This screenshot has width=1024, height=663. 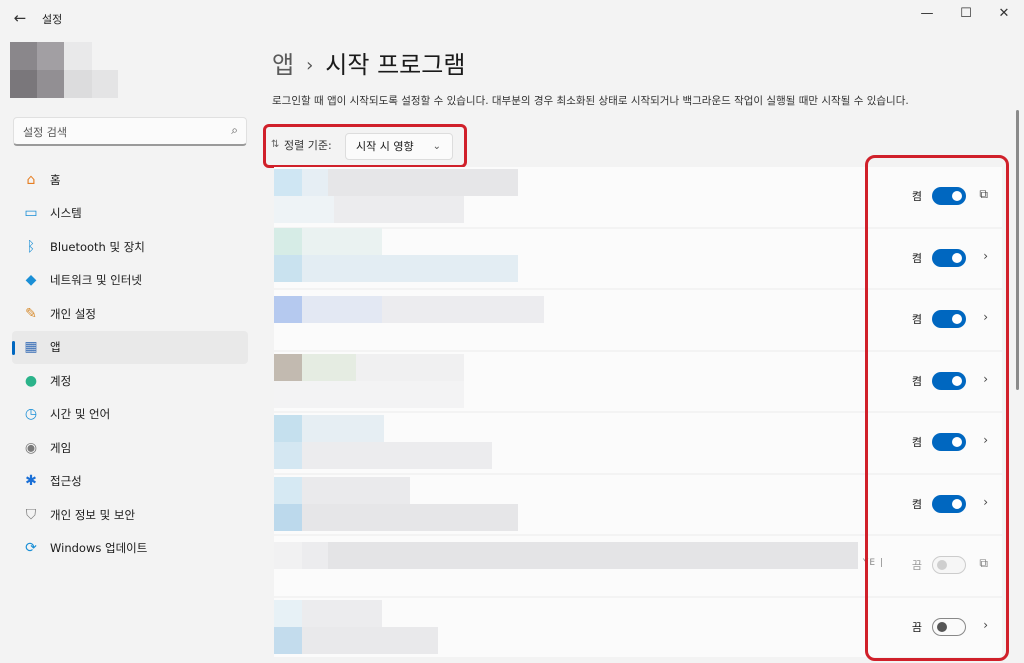 What do you see at coordinates (31, 347) in the screenshot?
I see `apps-icon: ▦` at bounding box center [31, 347].